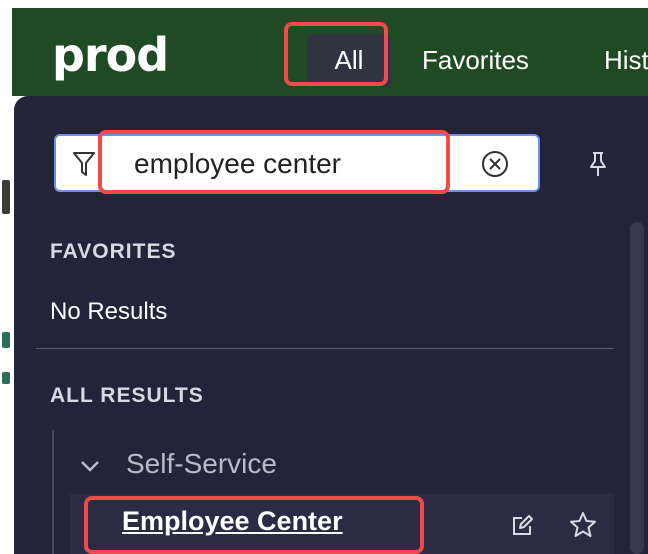 The width and height of the screenshot is (648, 554). Describe the element at coordinates (522, 526) in the screenshot. I see `edit-icon` at that location.